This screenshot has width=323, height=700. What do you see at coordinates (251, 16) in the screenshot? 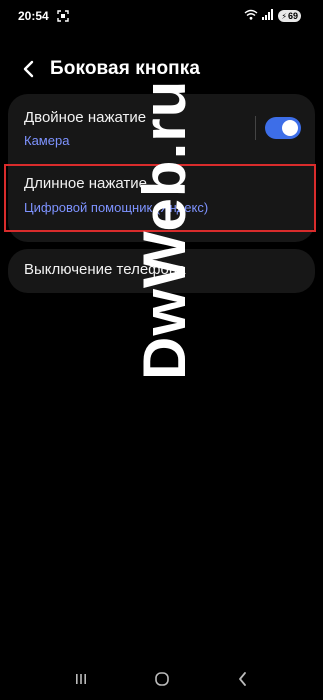
I see `wifi-icon` at bounding box center [251, 16].